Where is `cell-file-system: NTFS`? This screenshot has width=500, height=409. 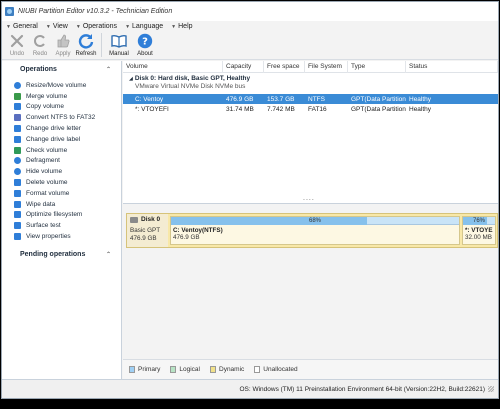
cell-file-system: NTFS is located at coordinates (316, 99).